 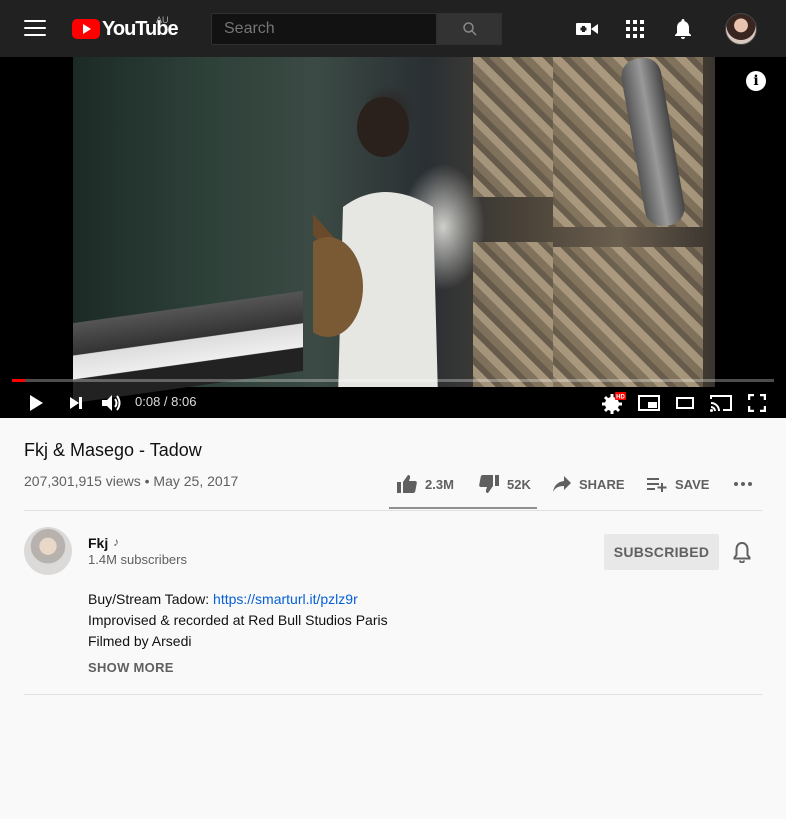 I want to click on player-controls: 0:08 / 8:06 HD, so click(x=393, y=402).